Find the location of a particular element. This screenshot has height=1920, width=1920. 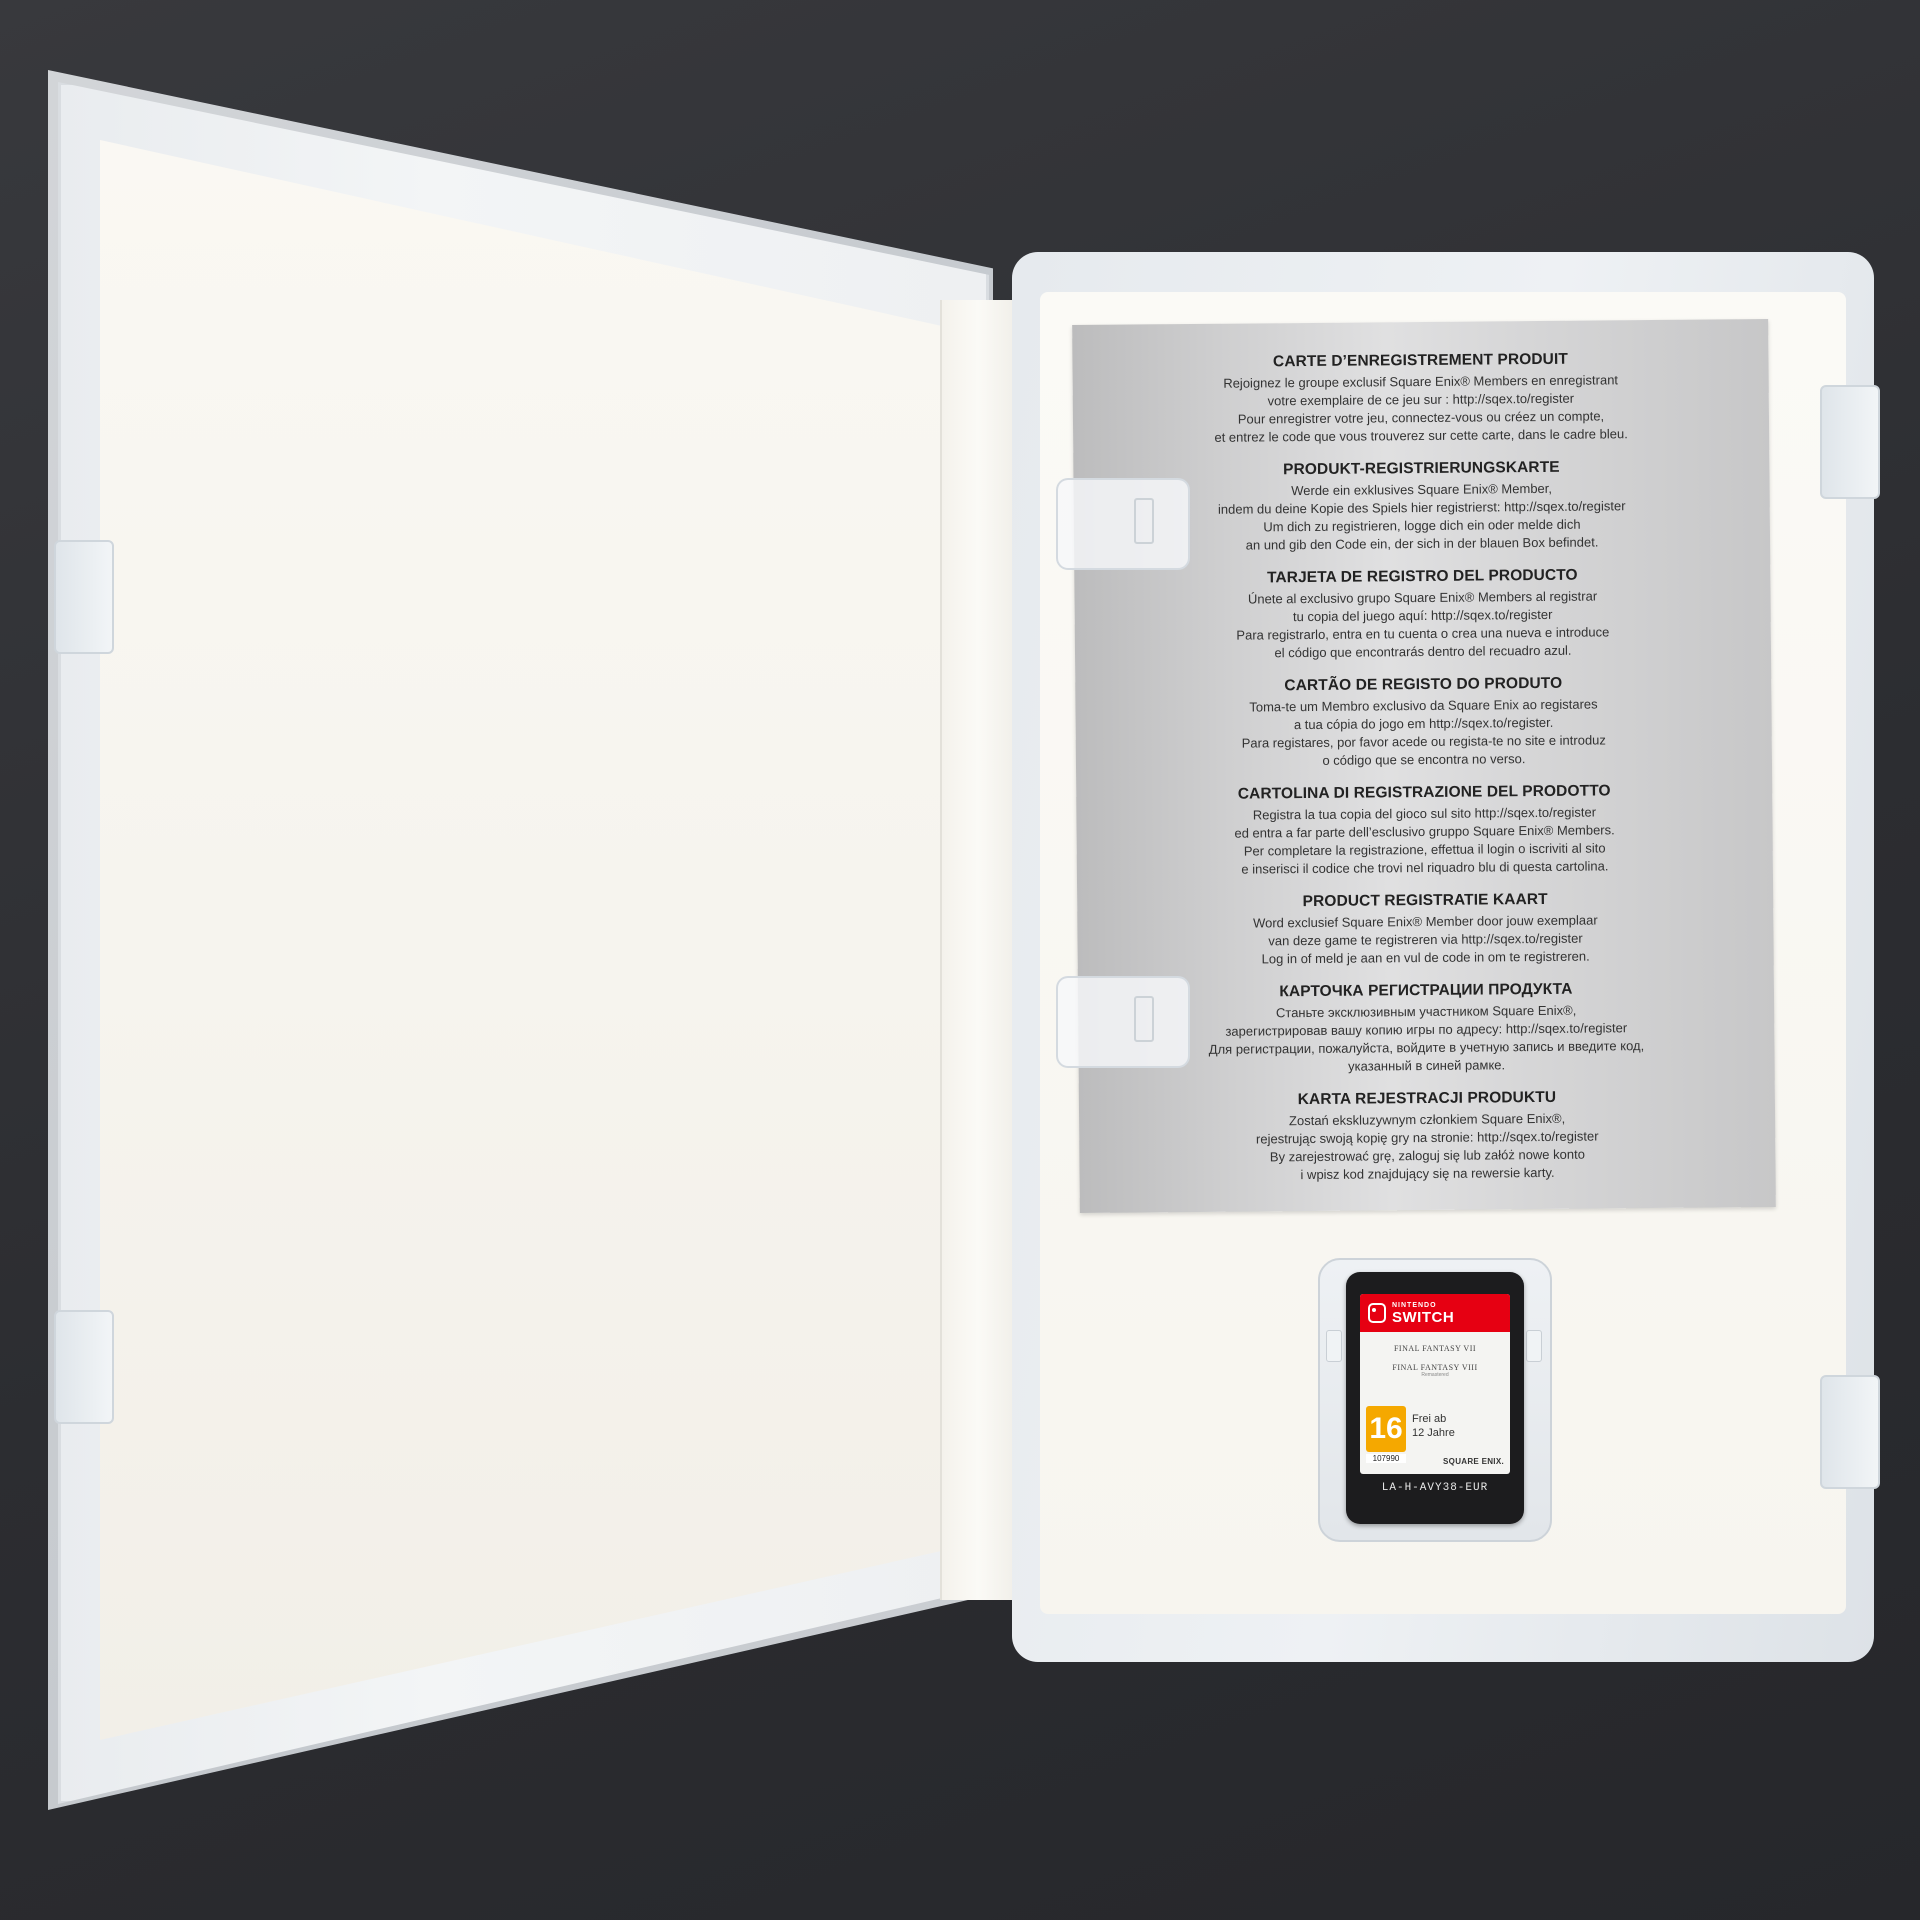

left-hinge-tab-top is located at coordinates (84, 597).